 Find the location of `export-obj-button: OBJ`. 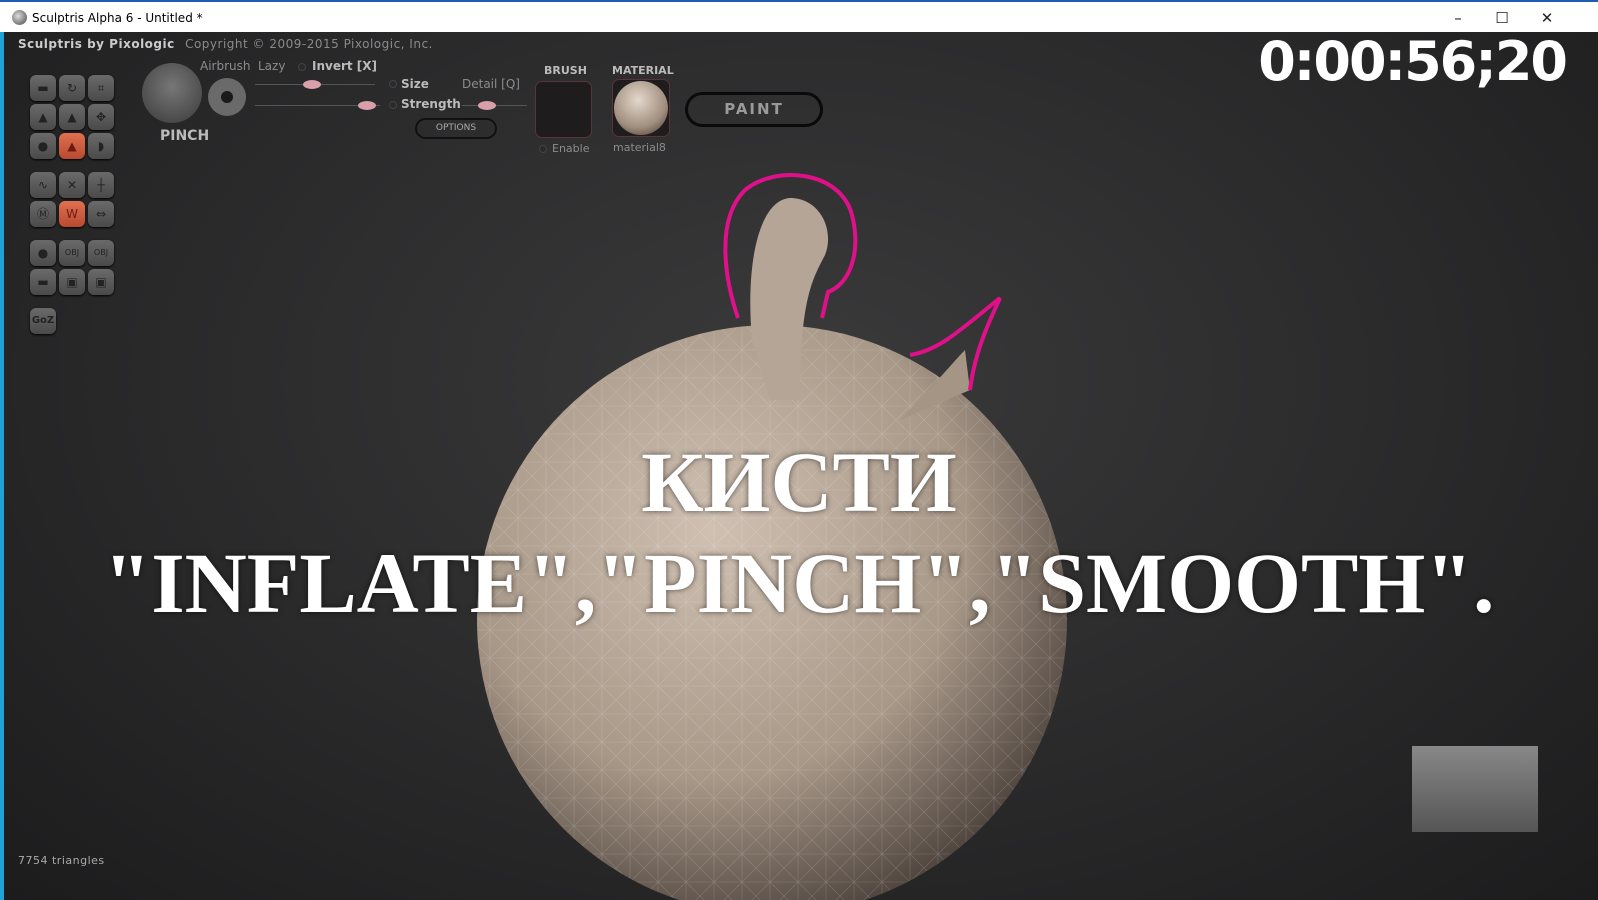

export-obj-button: OBJ is located at coordinates (101, 253).